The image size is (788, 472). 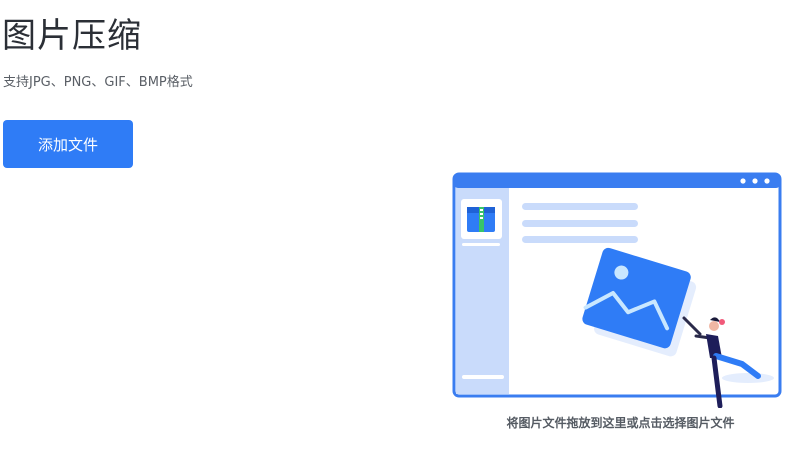 What do you see at coordinates (98, 82) in the screenshot?
I see `supported-formats-text: 支持JPG、PNG、GIF、BMP格式` at bounding box center [98, 82].